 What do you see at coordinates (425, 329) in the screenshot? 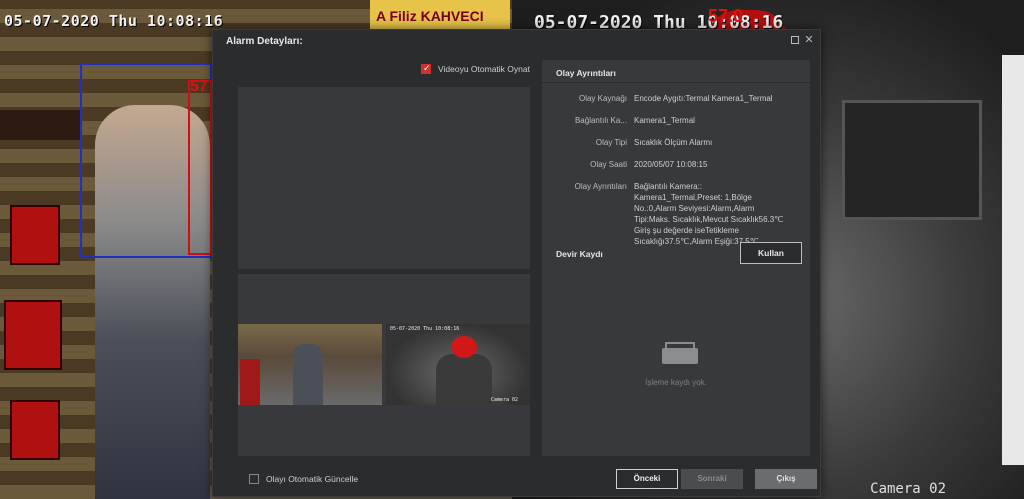
I see `thumb-osd: 05-07-2020 Thu 10:08:16` at bounding box center [425, 329].